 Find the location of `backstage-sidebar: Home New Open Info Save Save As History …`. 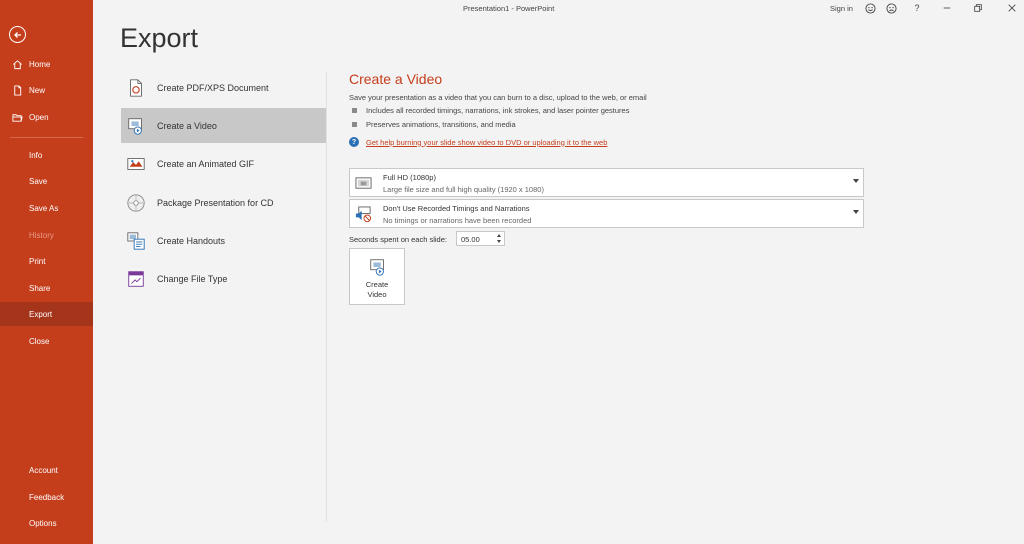

backstage-sidebar: Home New Open Info Save Save As History … is located at coordinates (46, 272).